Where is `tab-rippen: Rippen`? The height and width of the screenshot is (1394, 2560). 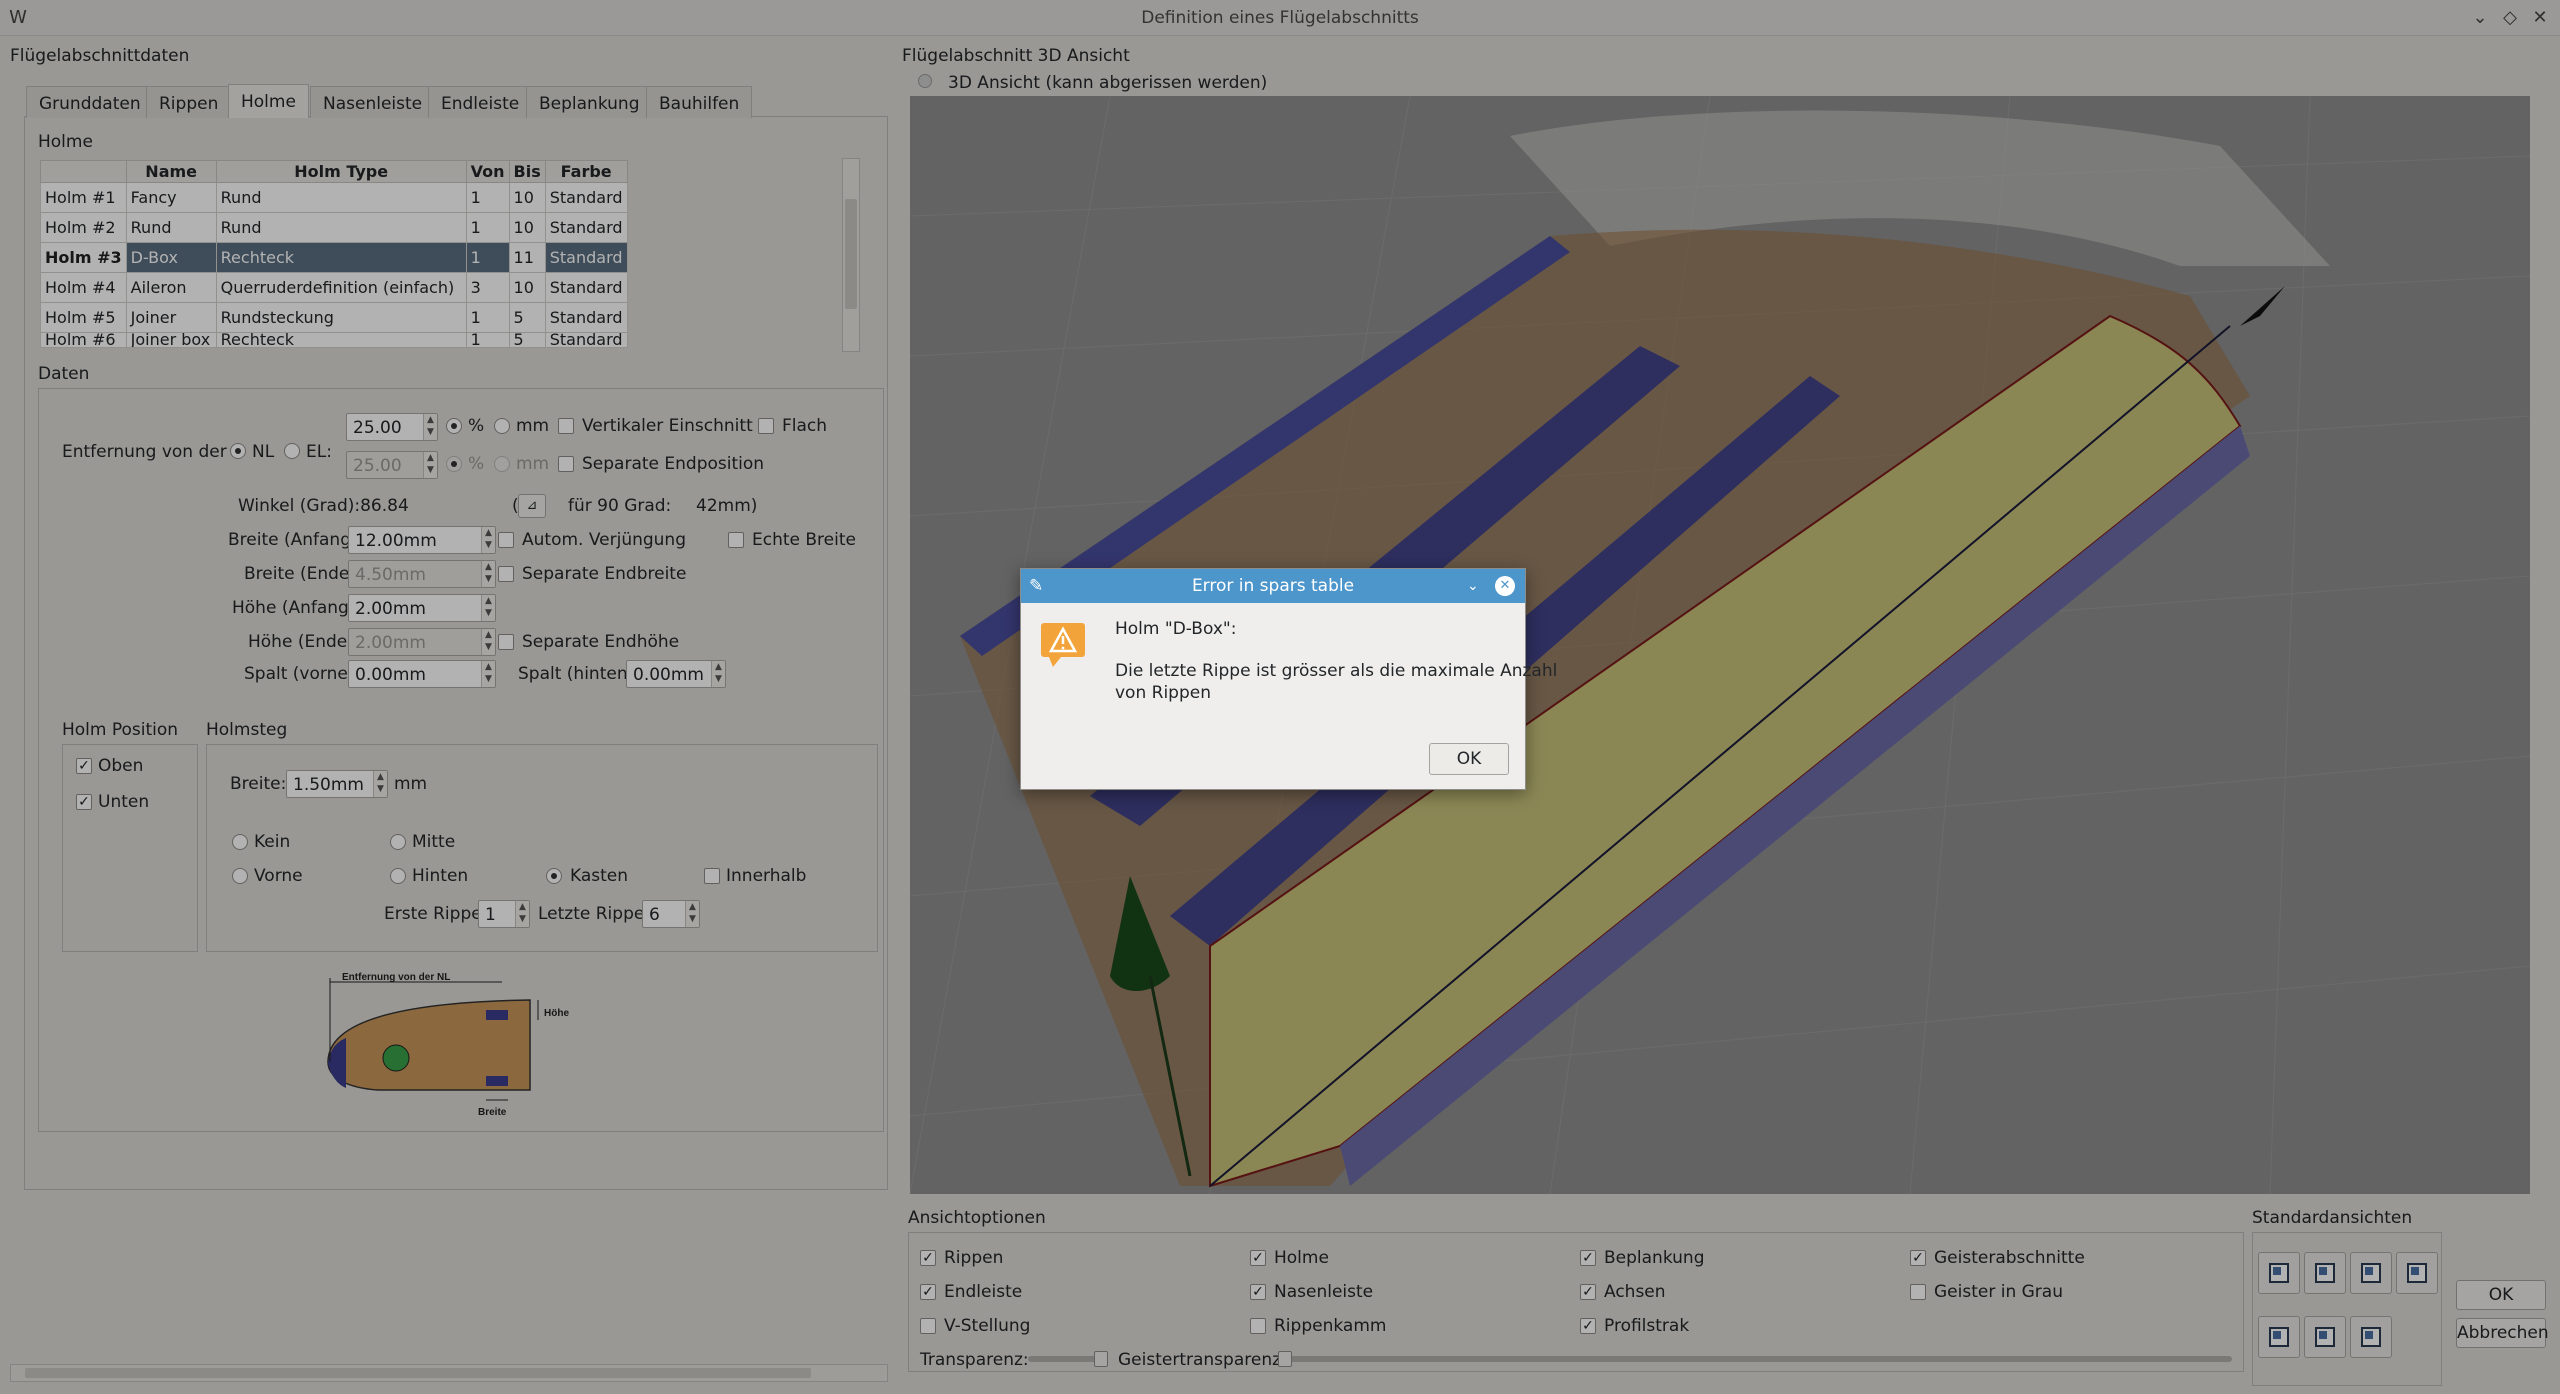
tab-rippen: Rippen is located at coordinates (189, 102).